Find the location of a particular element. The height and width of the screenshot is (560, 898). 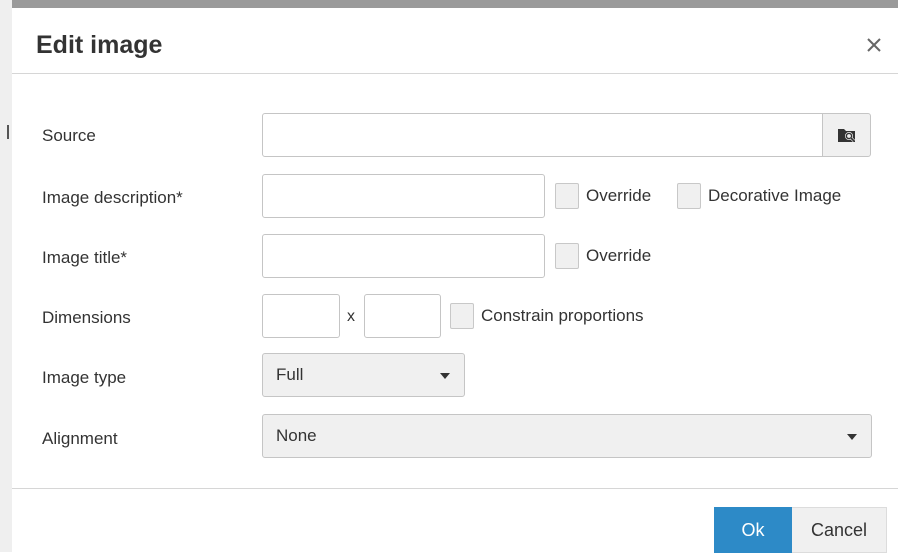

source-input is located at coordinates (542, 135).